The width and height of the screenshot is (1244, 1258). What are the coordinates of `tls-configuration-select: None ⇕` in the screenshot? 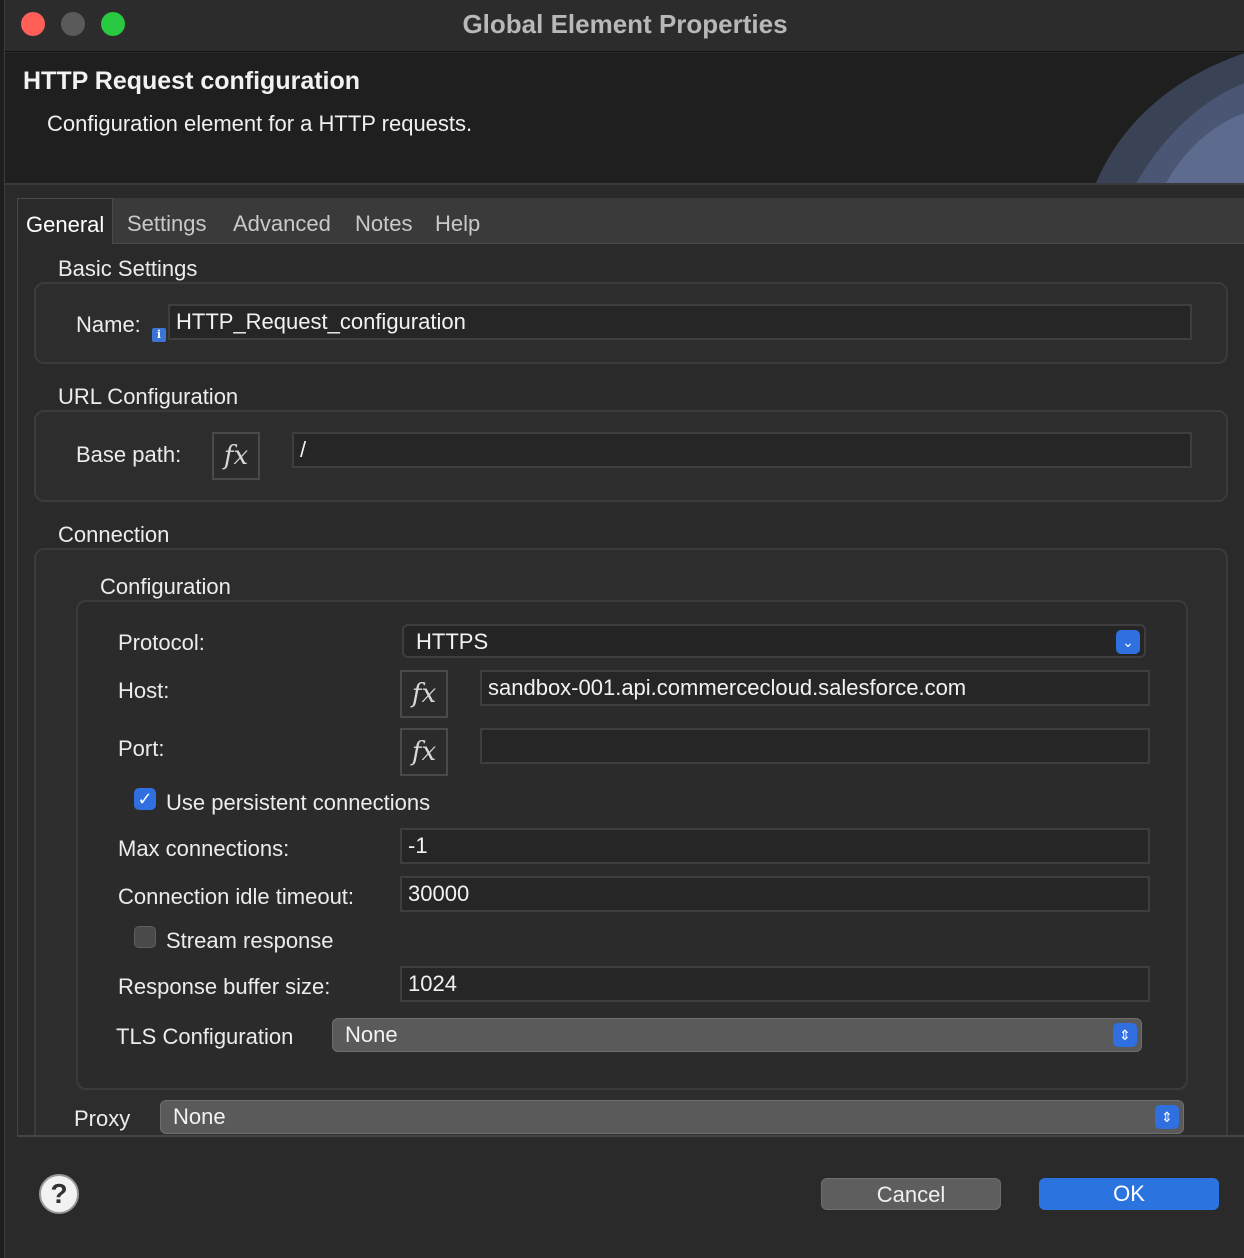 It's located at (737, 1035).